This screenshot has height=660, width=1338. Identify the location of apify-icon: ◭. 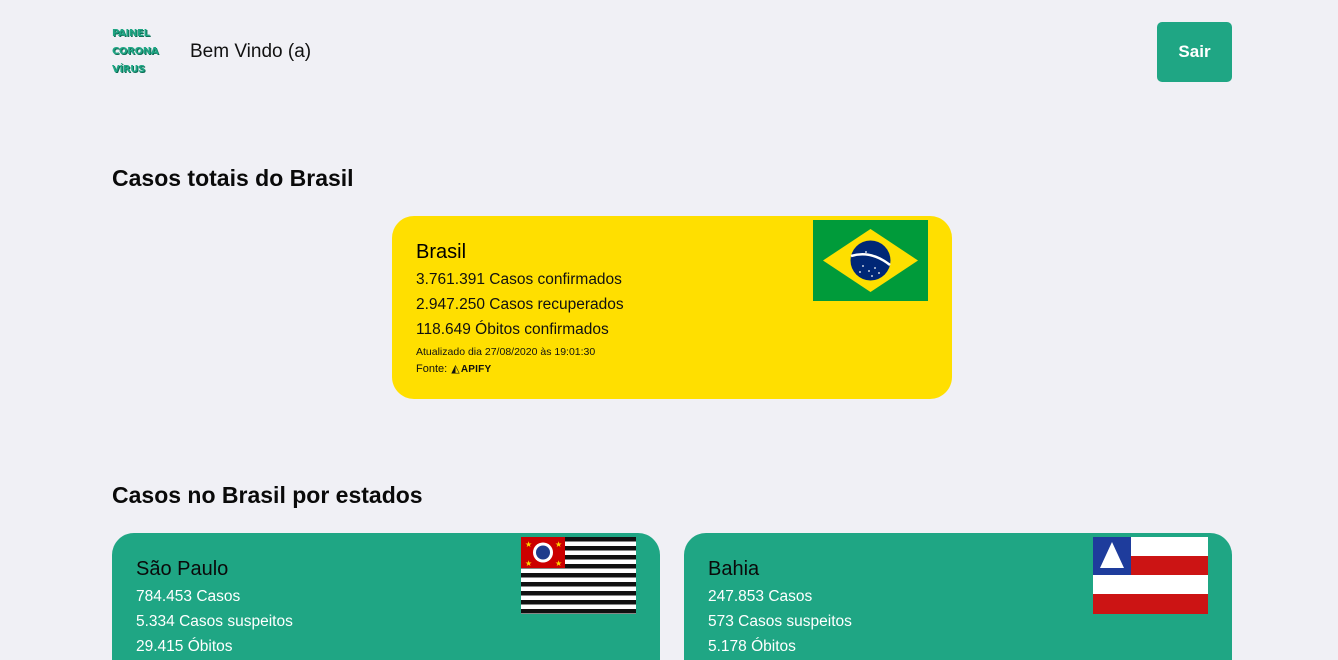
(455, 369).